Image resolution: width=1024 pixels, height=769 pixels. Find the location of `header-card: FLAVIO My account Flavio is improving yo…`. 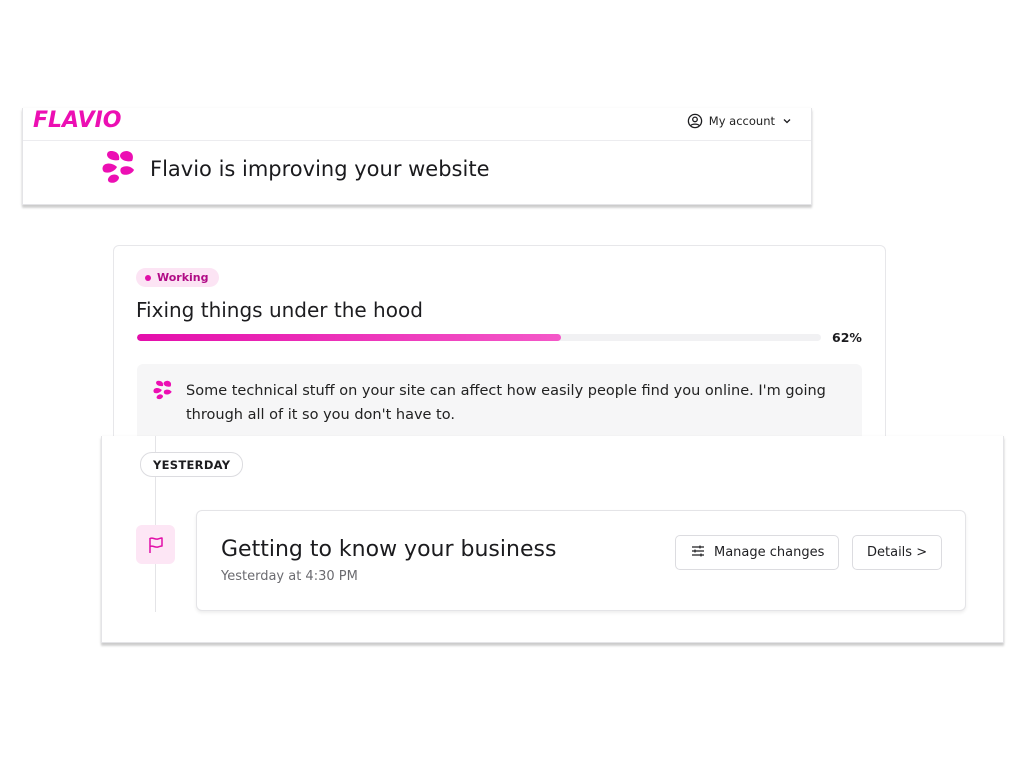

header-card: FLAVIO My account Flavio is improving yo… is located at coordinates (417, 156).